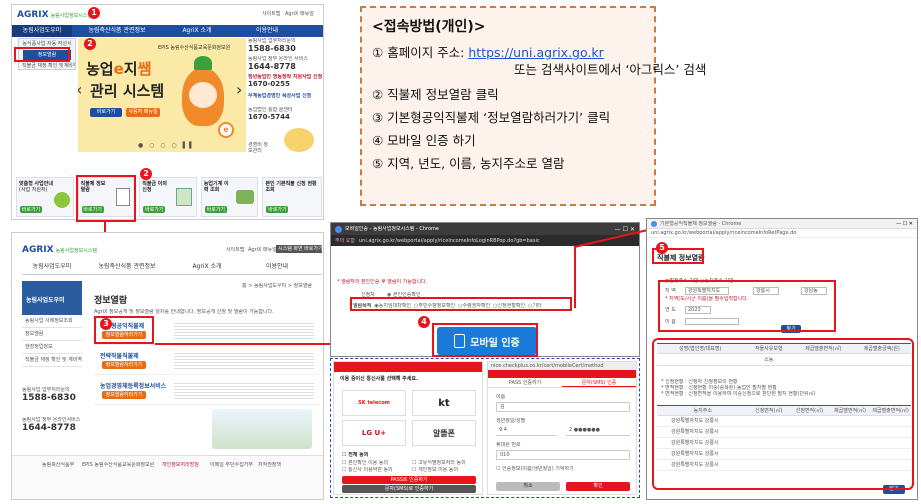 This screenshot has height=504, width=921. Describe the element at coordinates (260, 148) in the screenshot. I see `side-icon-label: 경영비 정보관리` at that location.